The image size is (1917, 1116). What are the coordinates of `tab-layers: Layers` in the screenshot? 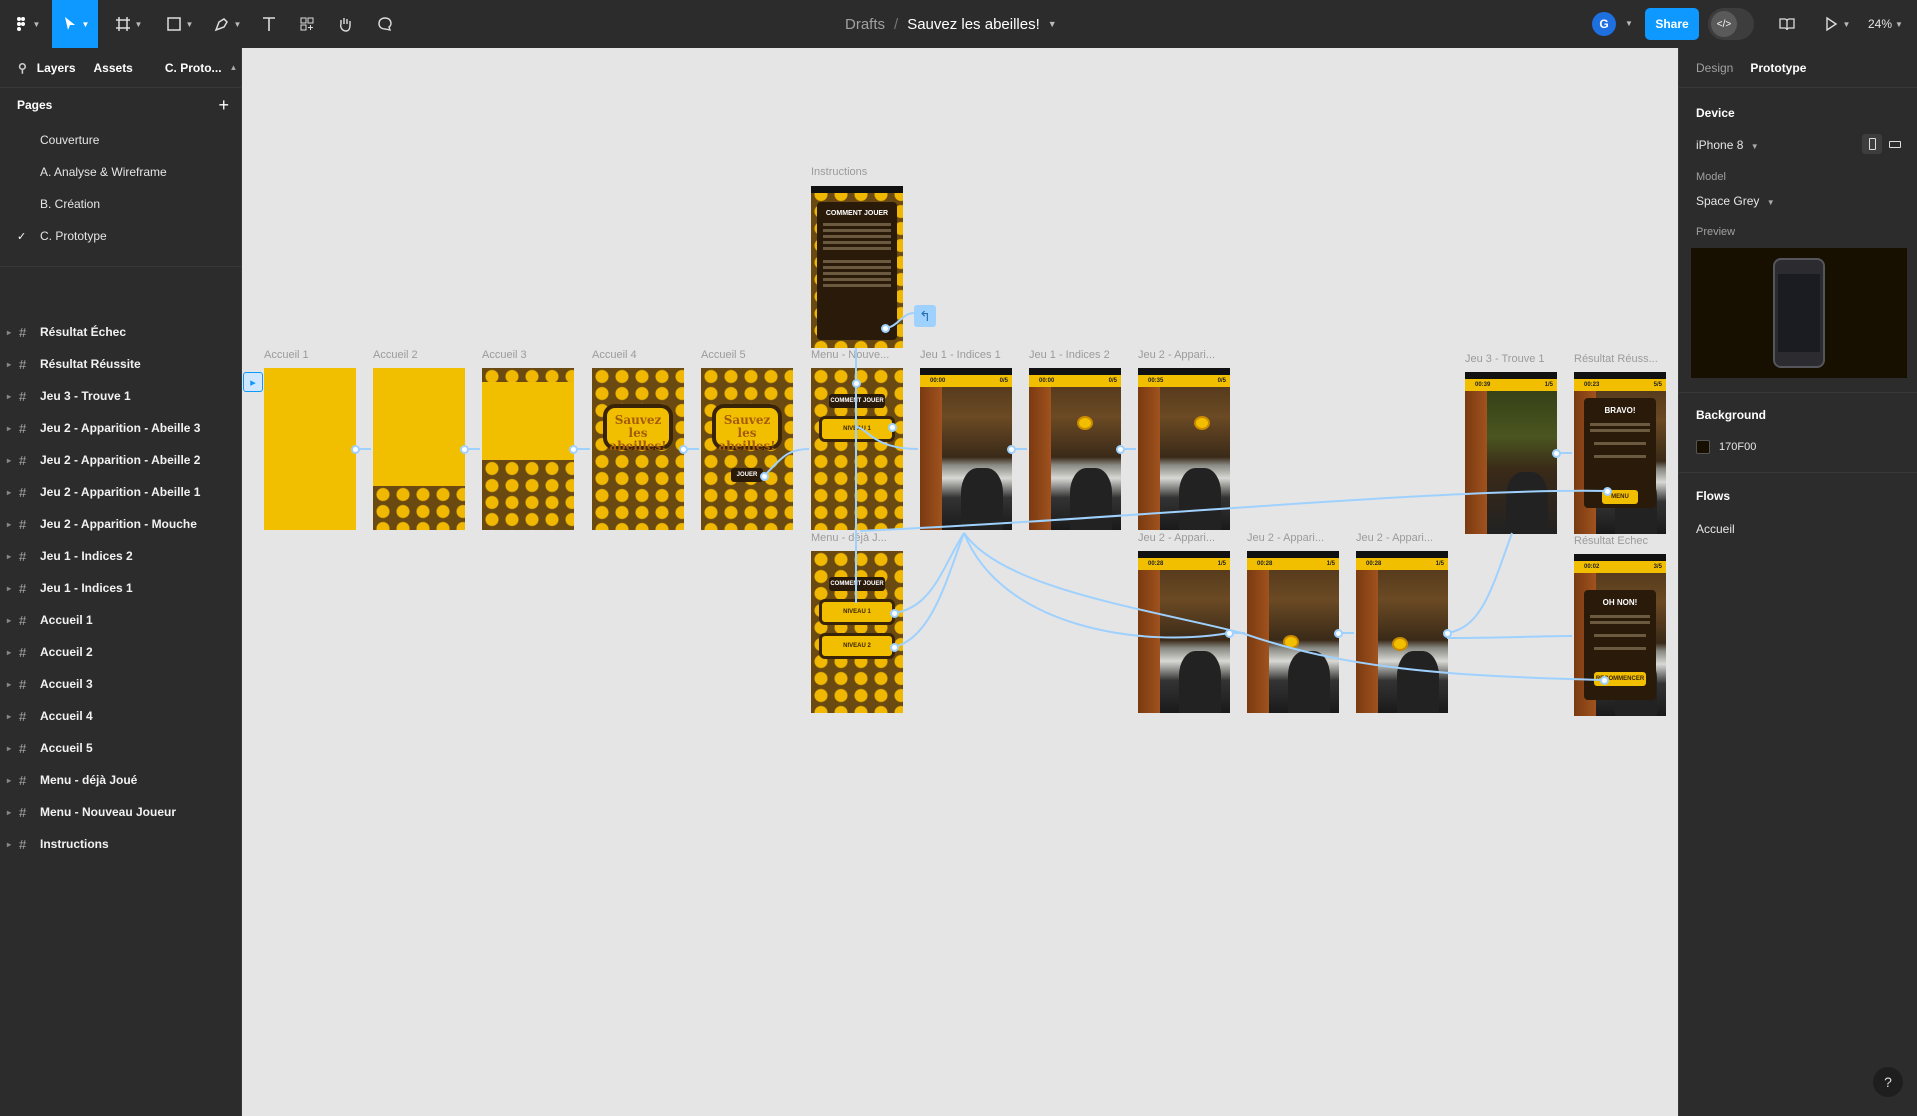 It's located at (56, 68).